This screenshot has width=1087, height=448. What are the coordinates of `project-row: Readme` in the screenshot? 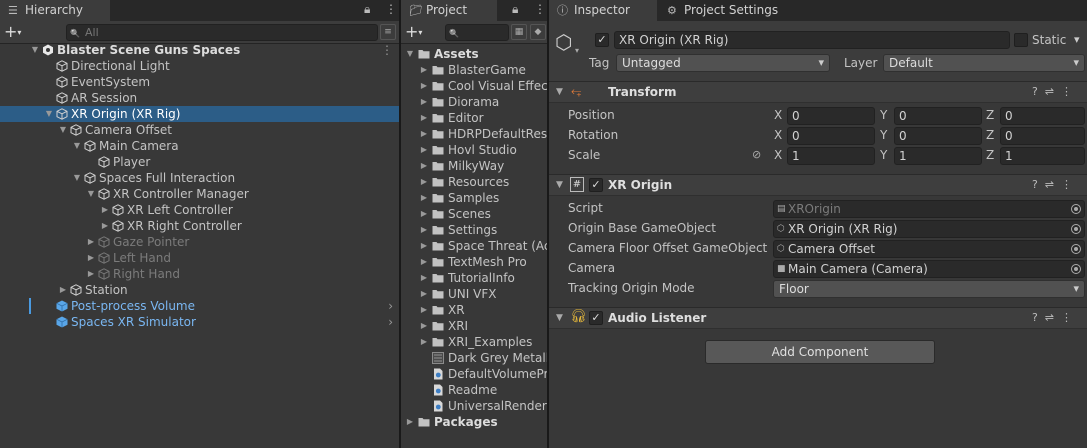 It's located at (474, 390).